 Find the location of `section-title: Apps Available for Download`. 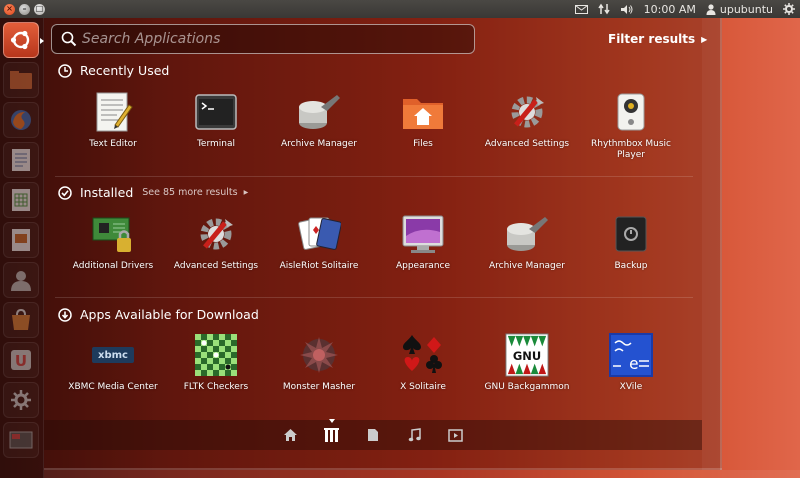

section-title: Apps Available for Download is located at coordinates (169, 314).